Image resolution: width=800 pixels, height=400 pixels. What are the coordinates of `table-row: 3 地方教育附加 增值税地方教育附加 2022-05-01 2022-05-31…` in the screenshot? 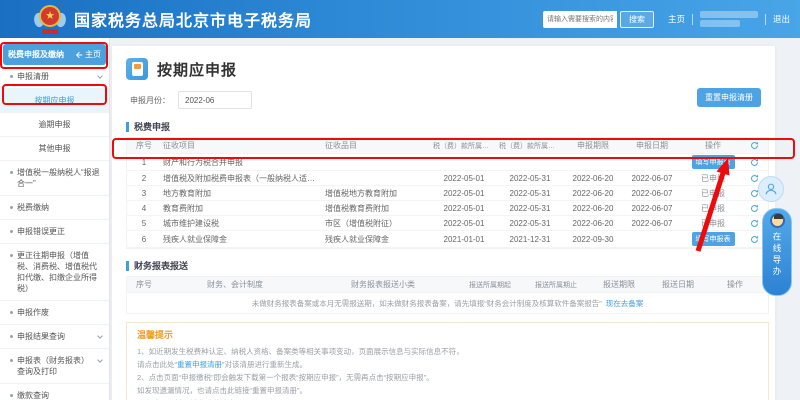 It's located at (447, 193).